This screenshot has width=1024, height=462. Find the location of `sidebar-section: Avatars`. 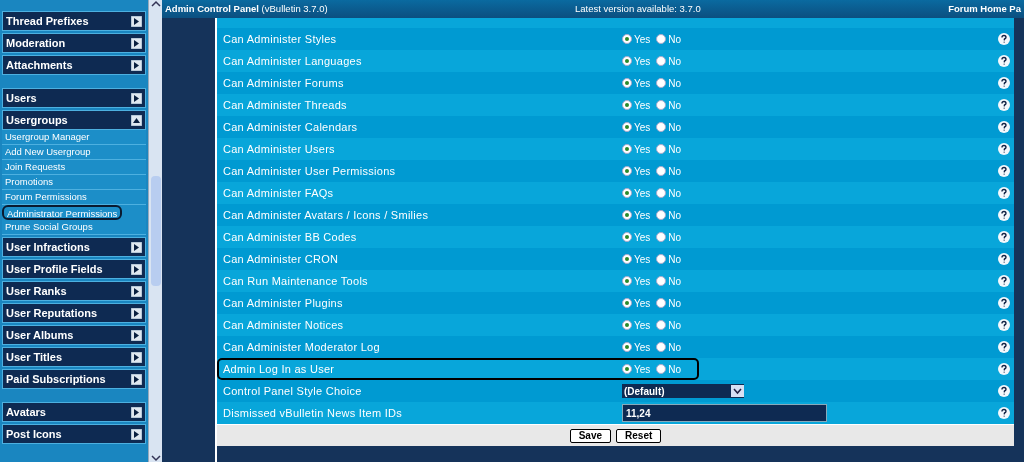

sidebar-section: Avatars is located at coordinates (74, 412).